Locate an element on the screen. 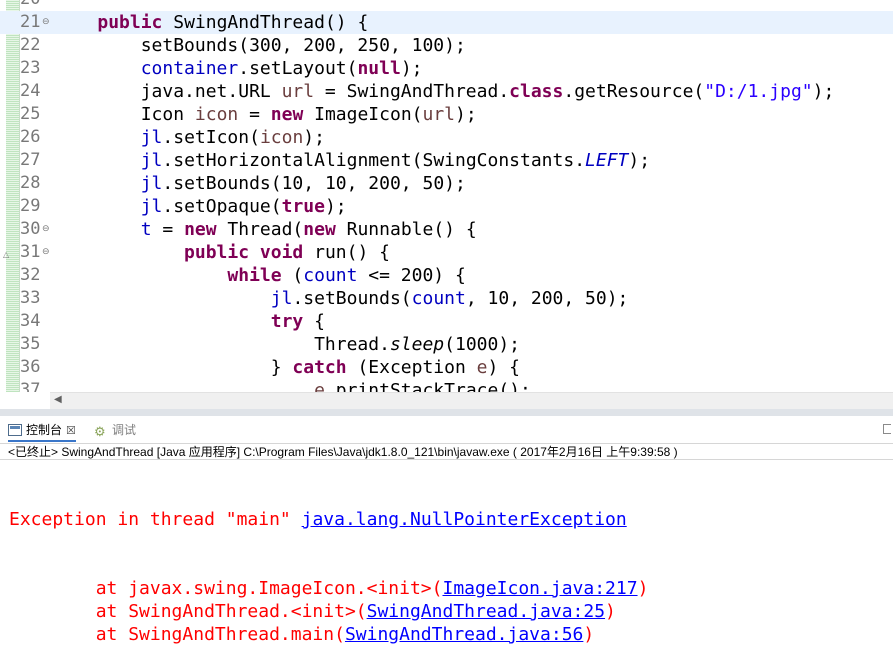  line-number: 36 is located at coordinates (30, 367).